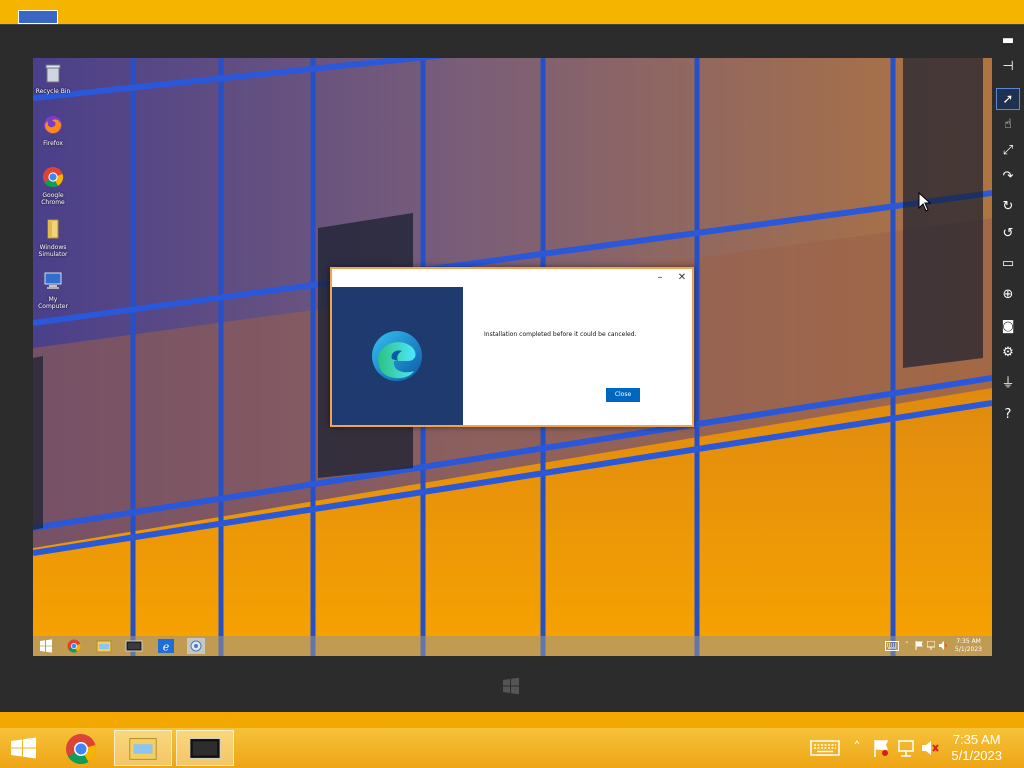 The width and height of the screenshot is (1024, 768). What do you see at coordinates (53, 290) in the screenshot?
I see `desktop-icon-my-computer: My Computer` at bounding box center [53, 290].